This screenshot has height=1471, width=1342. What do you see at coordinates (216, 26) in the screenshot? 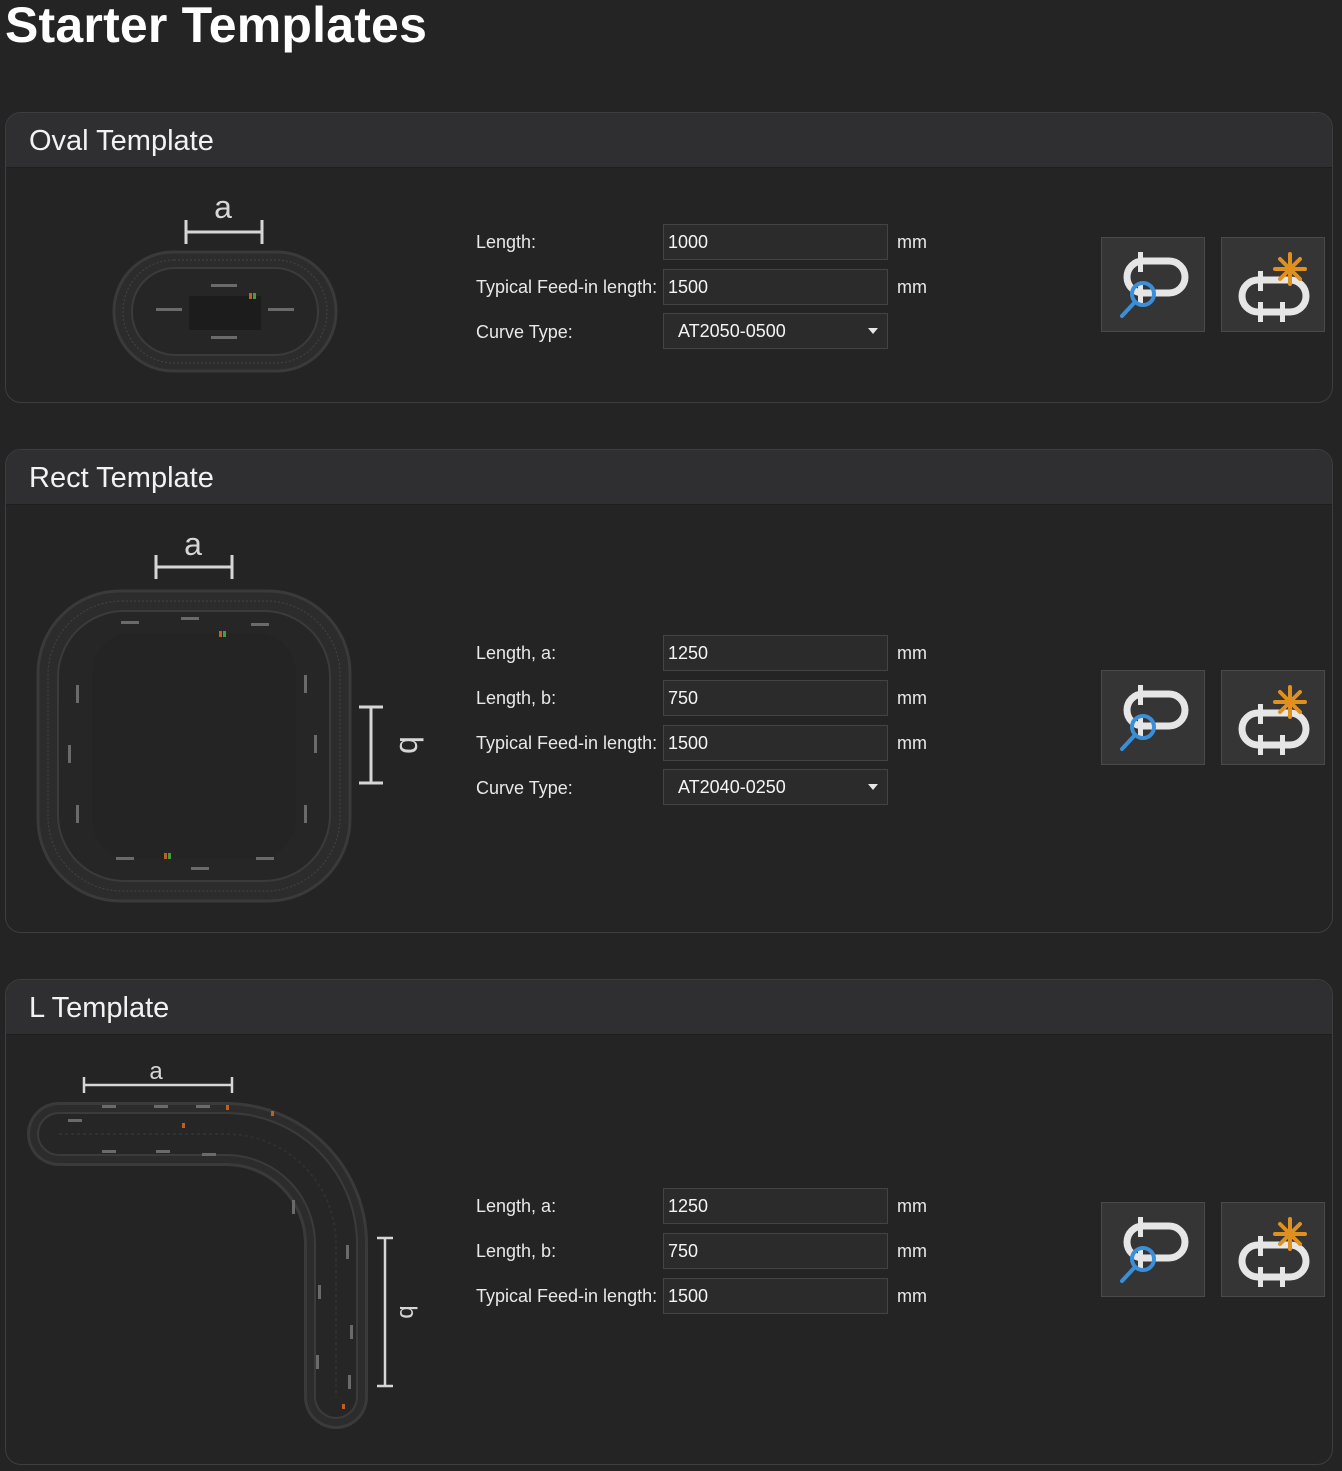
I see `page-title: Starter Templates` at bounding box center [216, 26].